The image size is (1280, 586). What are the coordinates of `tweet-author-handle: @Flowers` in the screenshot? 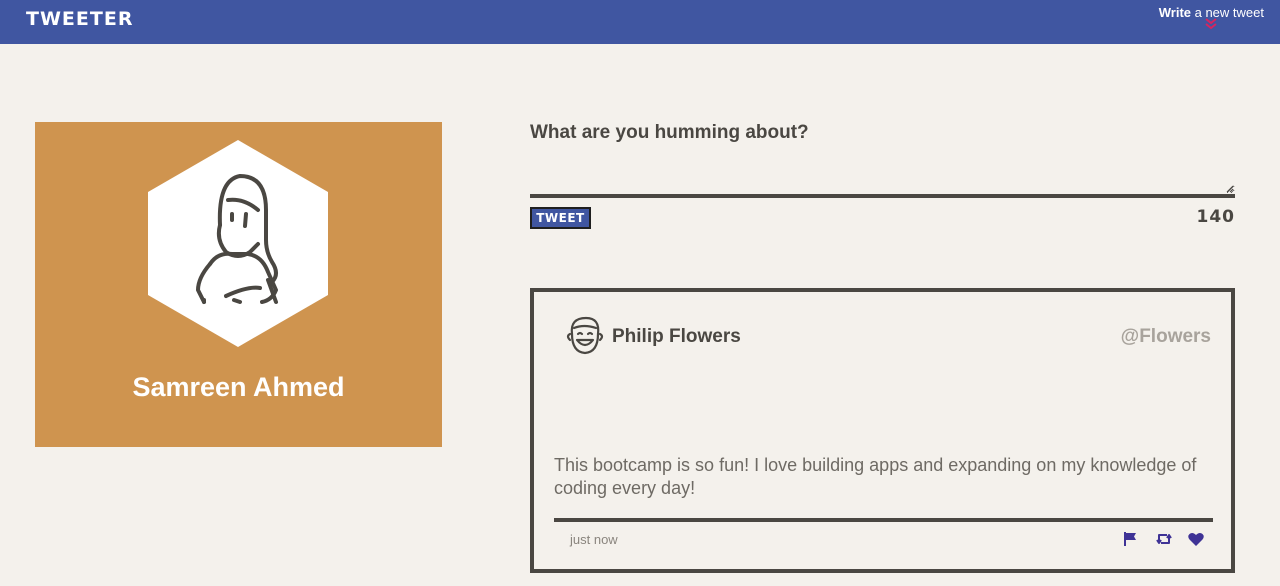 It's located at (1165, 336).